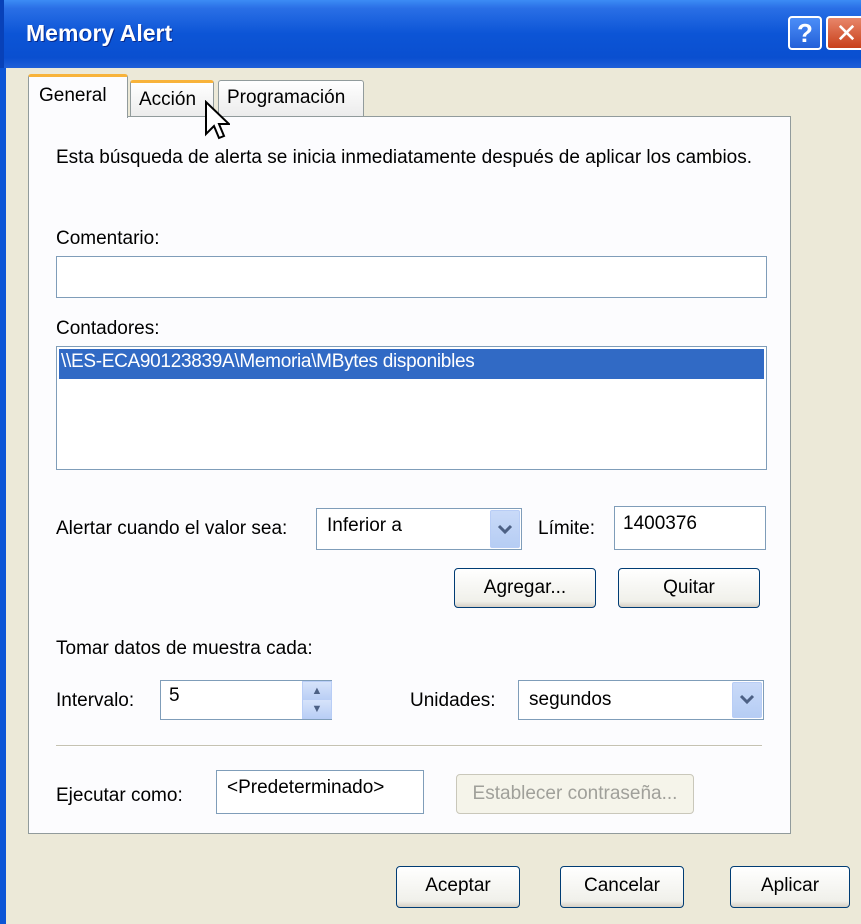  I want to click on interval-stepper: ▲ ▼, so click(317, 700).